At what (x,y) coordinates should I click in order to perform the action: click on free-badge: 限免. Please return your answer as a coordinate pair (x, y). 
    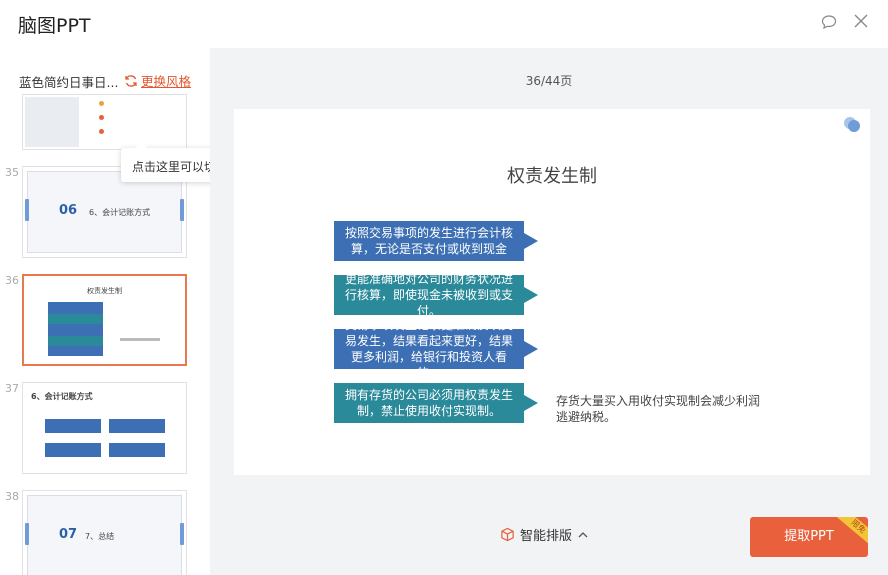
    Looking at the image, I should click on (851, 533).